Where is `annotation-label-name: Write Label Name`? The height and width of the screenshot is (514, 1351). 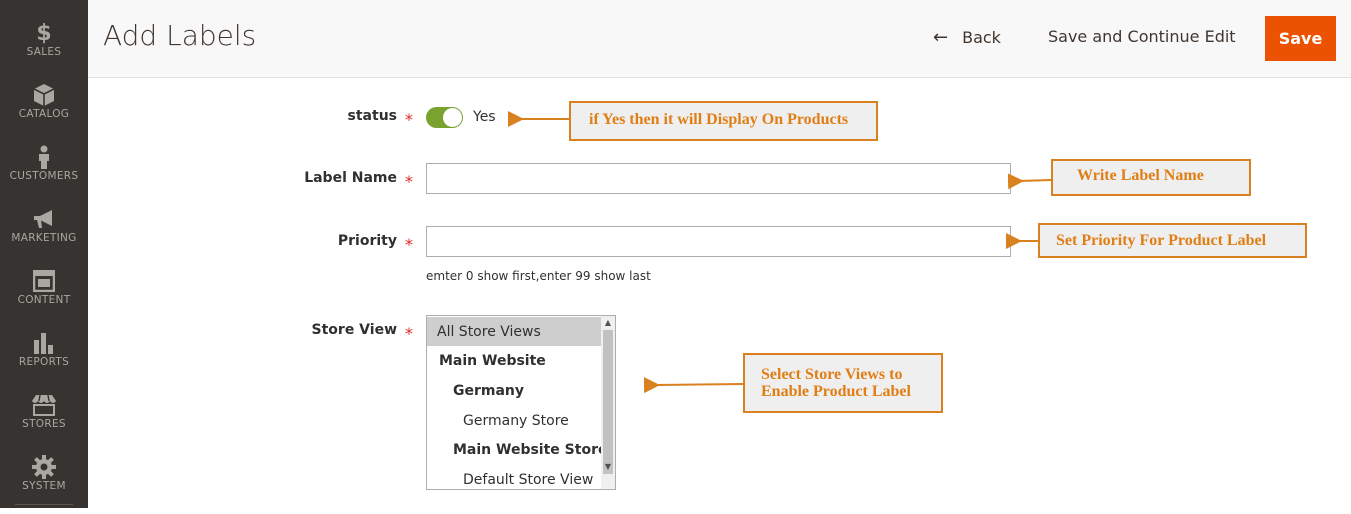
annotation-label-name: Write Label Name is located at coordinates (1151, 177).